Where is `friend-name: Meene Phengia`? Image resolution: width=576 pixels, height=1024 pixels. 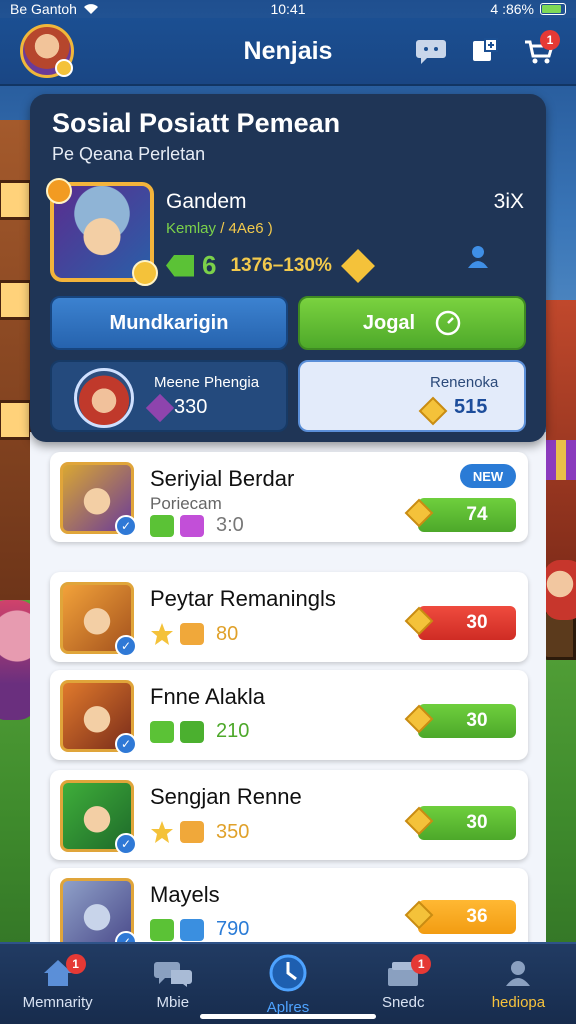
friend-name: Meene Phengia is located at coordinates (207, 382).